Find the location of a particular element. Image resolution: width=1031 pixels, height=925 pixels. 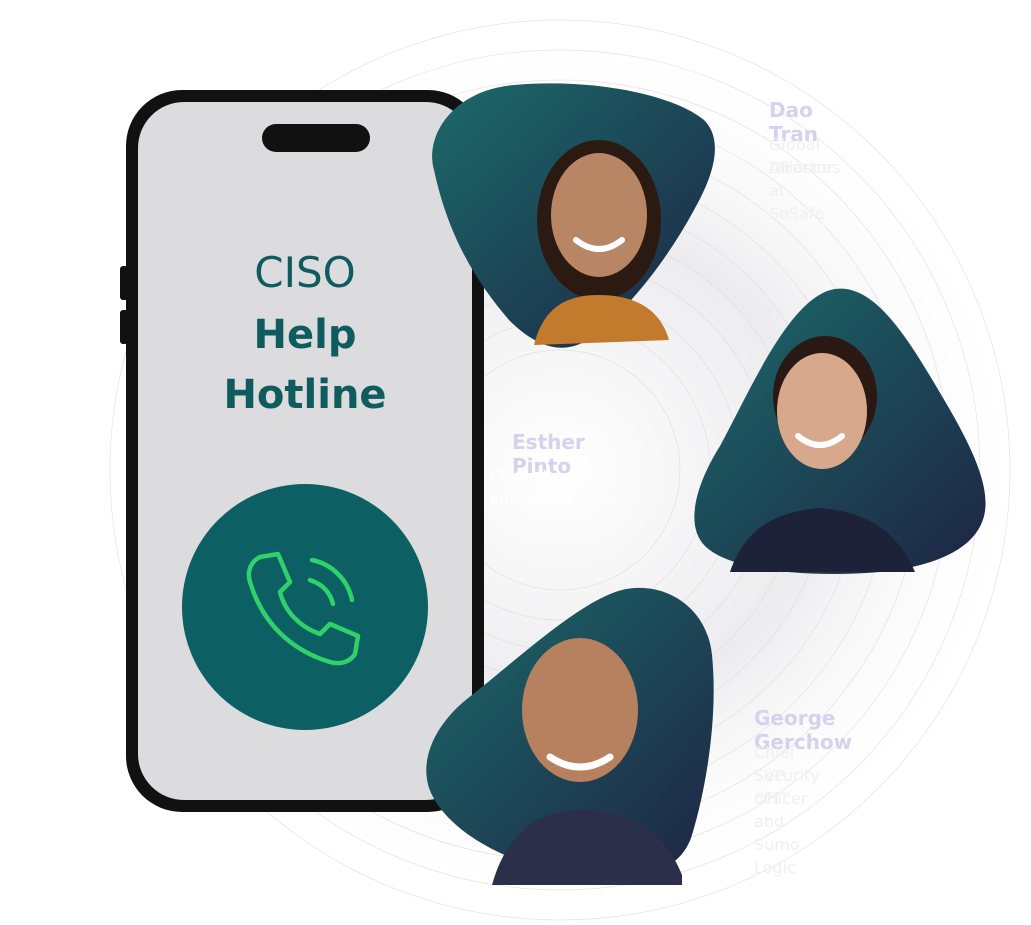

phone-call-icon is located at coordinates (303, 608).